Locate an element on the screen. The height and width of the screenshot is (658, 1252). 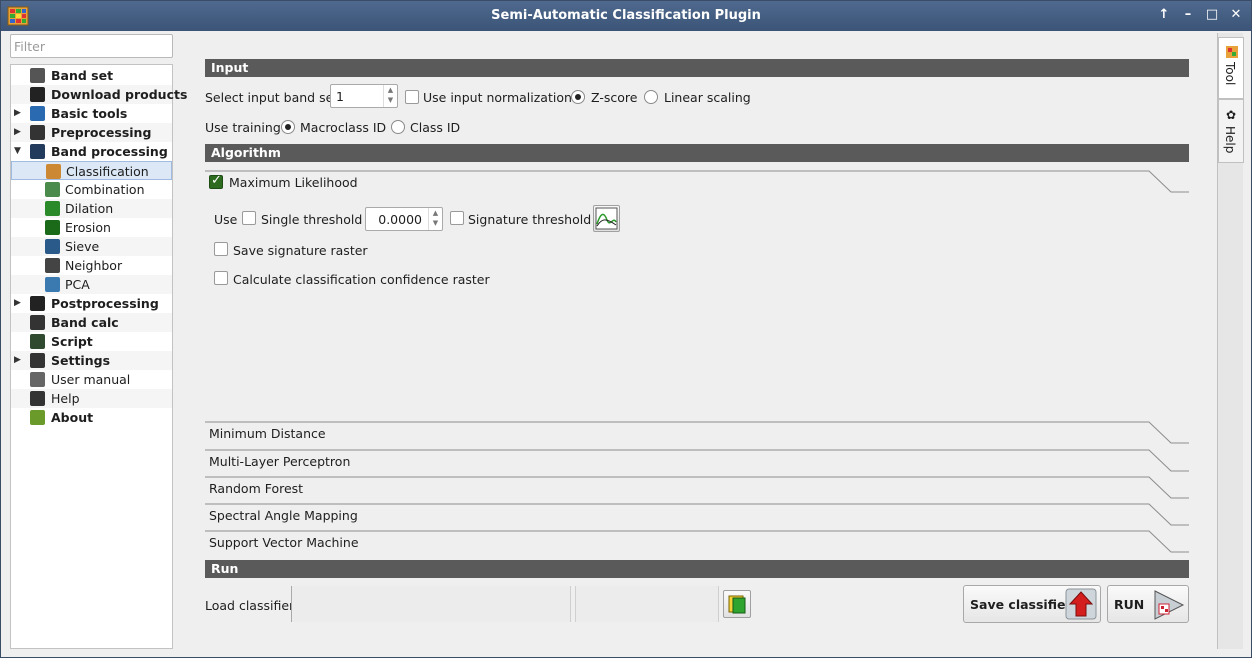
tree-item-neighbor: Neighbor is located at coordinates (91, 265).